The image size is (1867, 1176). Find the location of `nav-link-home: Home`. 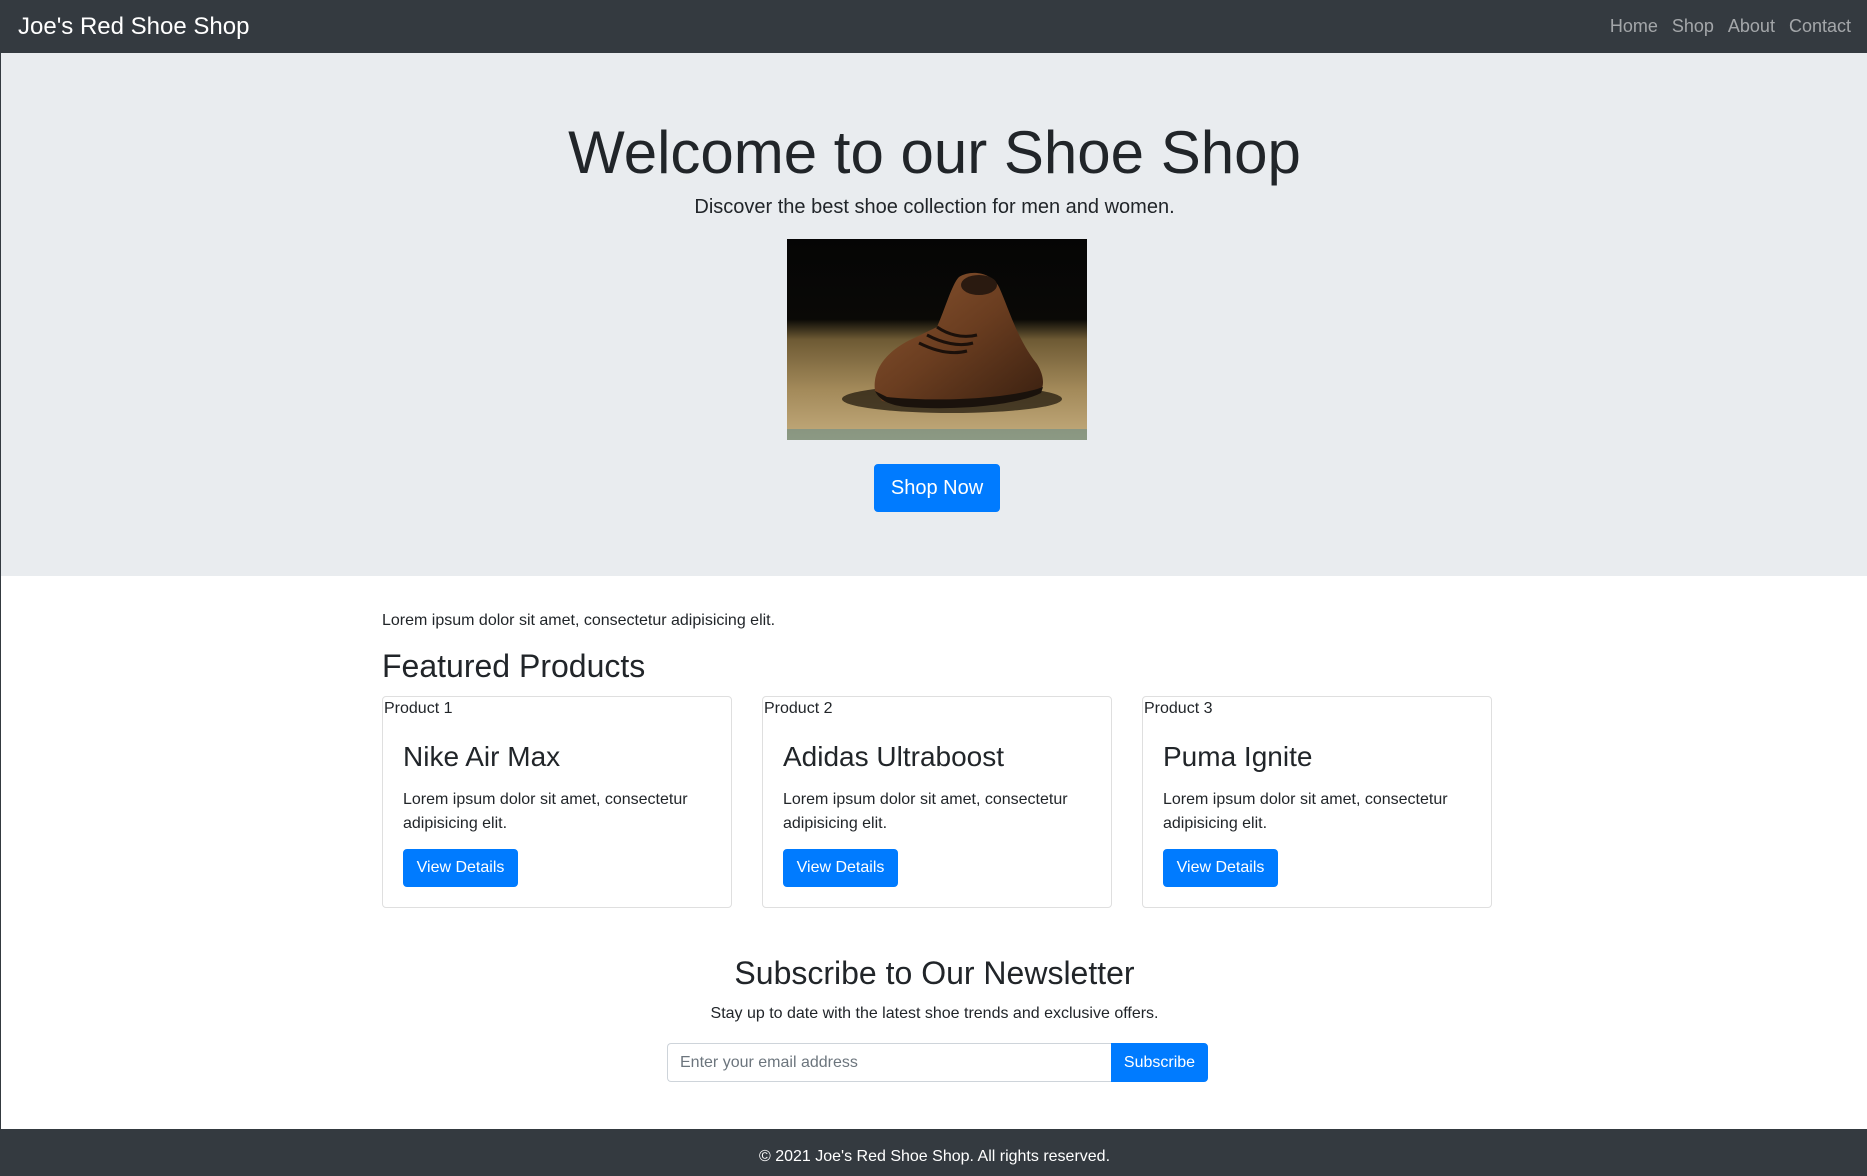

nav-link-home: Home is located at coordinates (1634, 26).